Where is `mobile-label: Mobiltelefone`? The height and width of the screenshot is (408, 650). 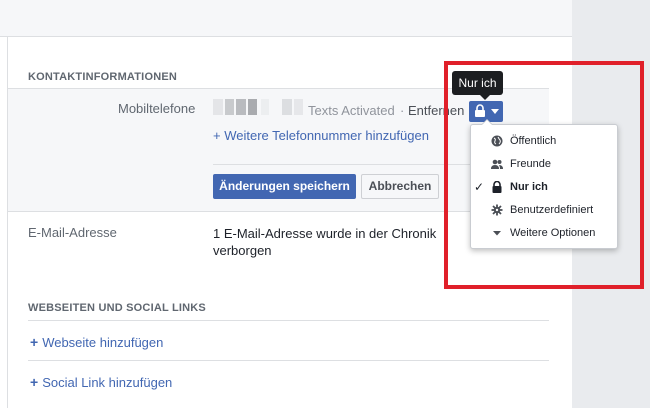 mobile-label: Mobiltelefone is located at coordinates (157, 108).